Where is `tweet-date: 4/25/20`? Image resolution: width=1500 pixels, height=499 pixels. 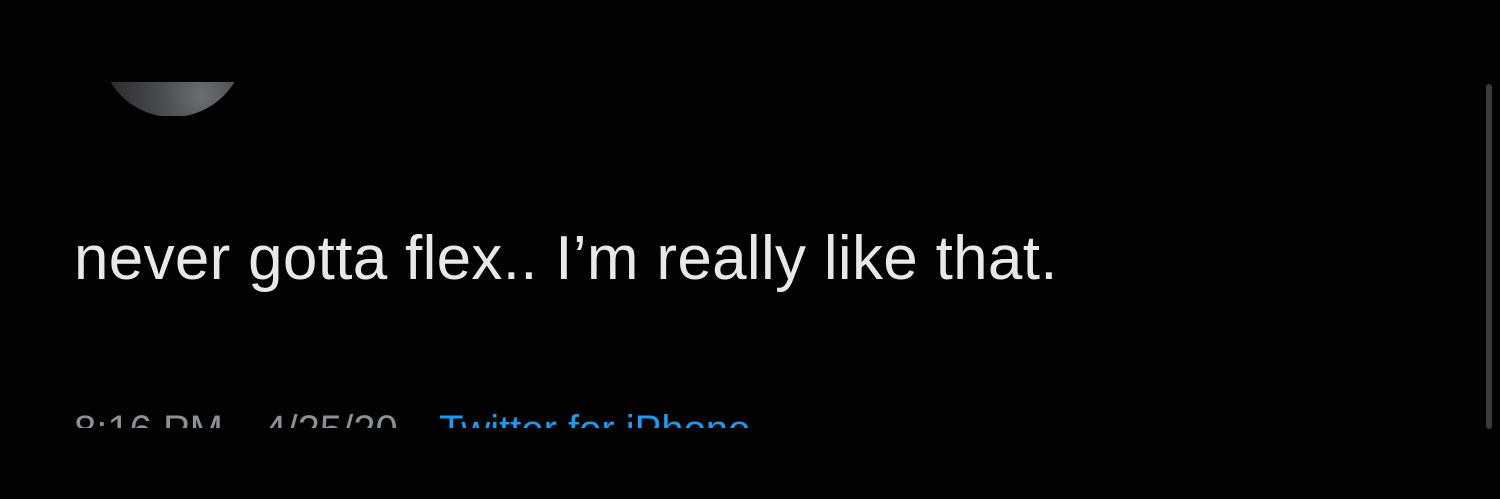
tweet-date: 4/25/20 is located at coordinates (330, 418).